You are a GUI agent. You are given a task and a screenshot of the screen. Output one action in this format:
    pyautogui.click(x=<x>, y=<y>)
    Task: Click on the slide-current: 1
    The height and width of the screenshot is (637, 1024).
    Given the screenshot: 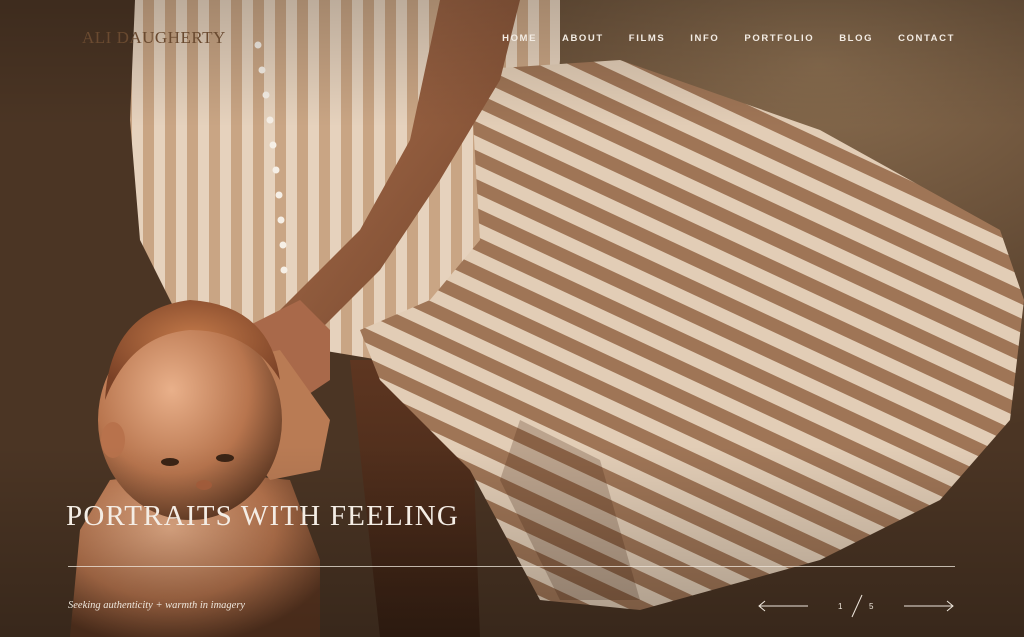 What is the action you would take?
    pyautogui.click(x=840, y=606)
    